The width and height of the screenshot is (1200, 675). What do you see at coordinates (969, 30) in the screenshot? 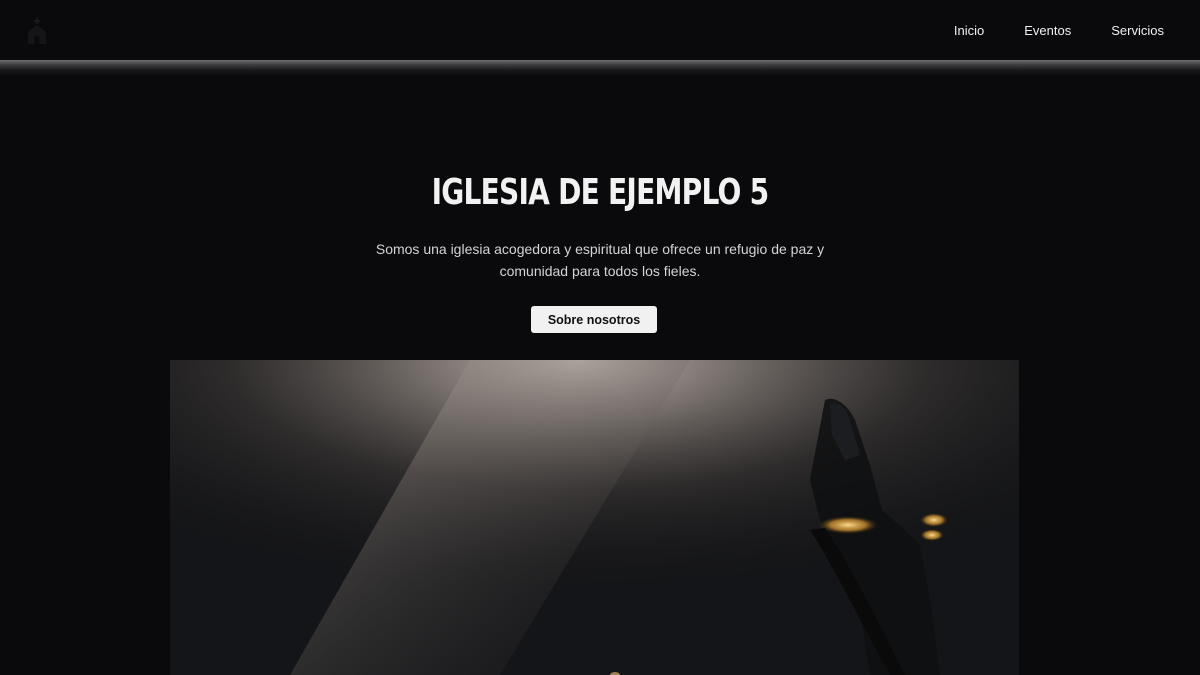
I see `nav-link-inicio: Inicio` at bounding box center [969, 30].